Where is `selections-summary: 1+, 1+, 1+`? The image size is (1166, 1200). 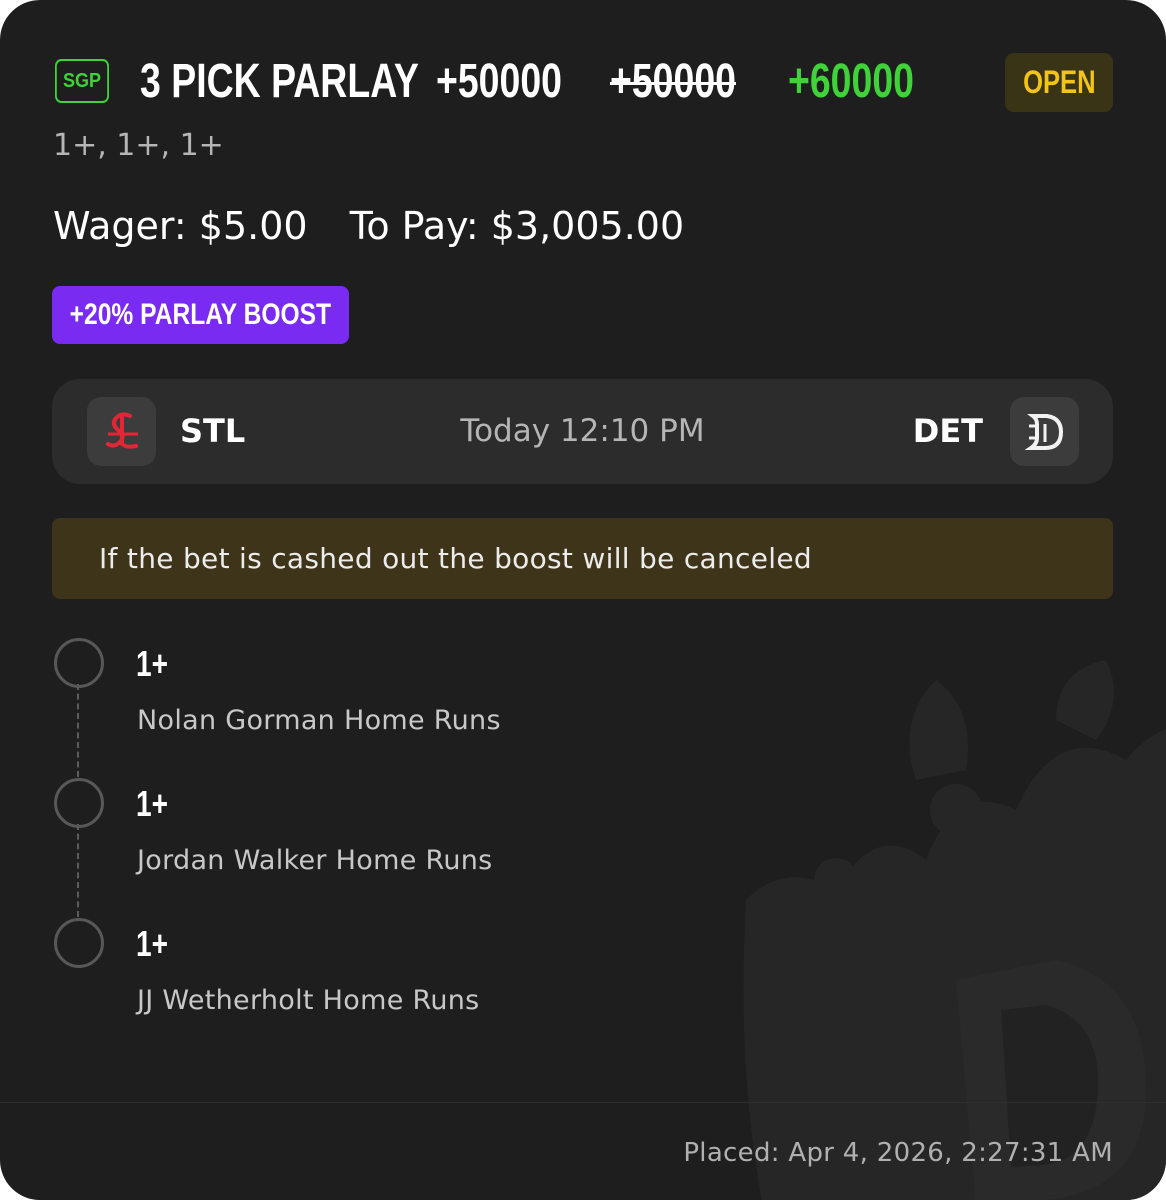 selections-summary: 1+, 1+, 1+ is located at coordinates (138, 145).